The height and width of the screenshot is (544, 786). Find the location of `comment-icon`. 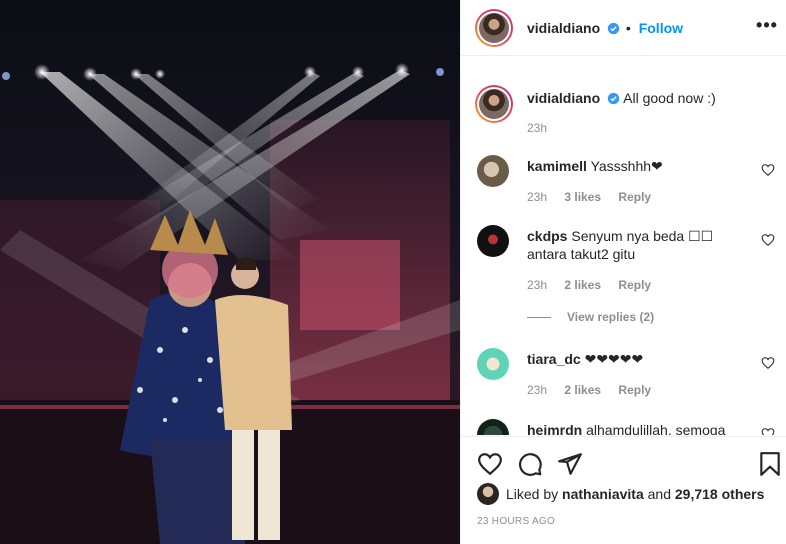

comment-icon is located at coordinates (530, 464).